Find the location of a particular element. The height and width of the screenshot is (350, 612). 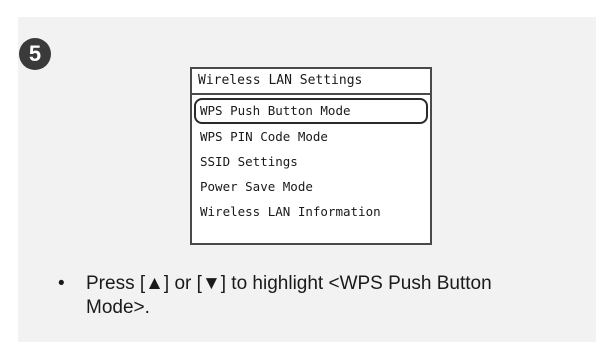

menu-item-wps-push-button-mode: WPS Push Button Mode is located at coordinates (311, 111).